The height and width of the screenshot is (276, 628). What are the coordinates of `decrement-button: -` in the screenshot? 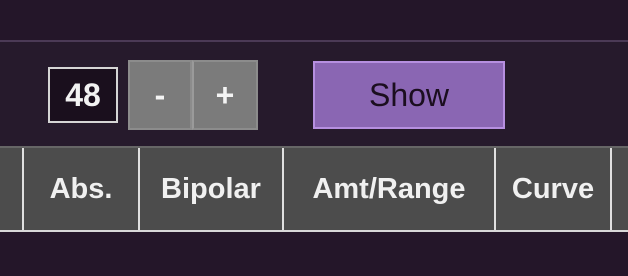 It's located at (160, 95).